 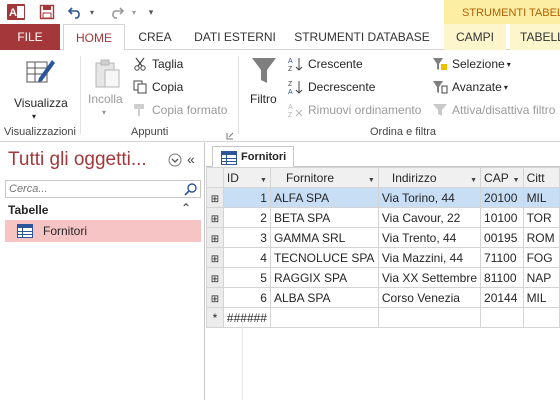 What do you see at coordinates (541, 177) in the screenshot?
I see `column-header-citta: Citt` at bounding box center [541, 177].